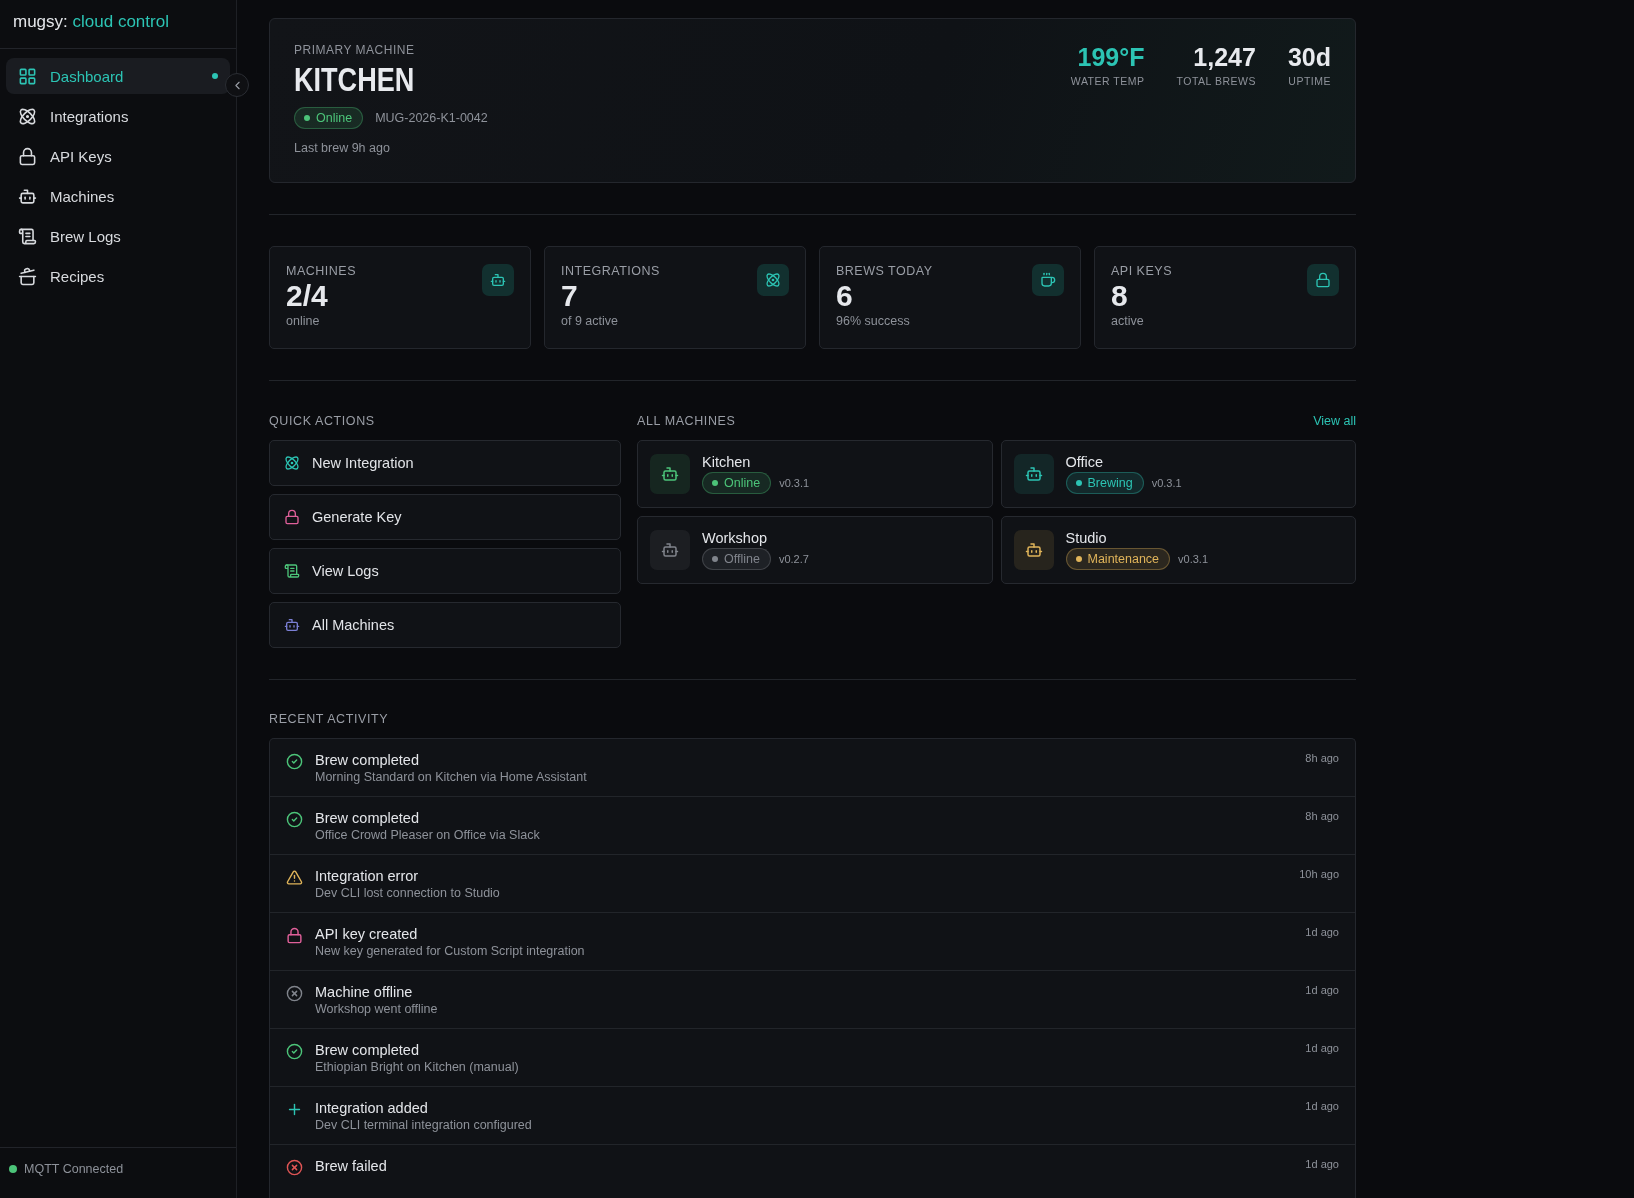  Describe the element at coordinates (445, 625) in the screenshot. I see `quick-action-button: All Machines` at that location.